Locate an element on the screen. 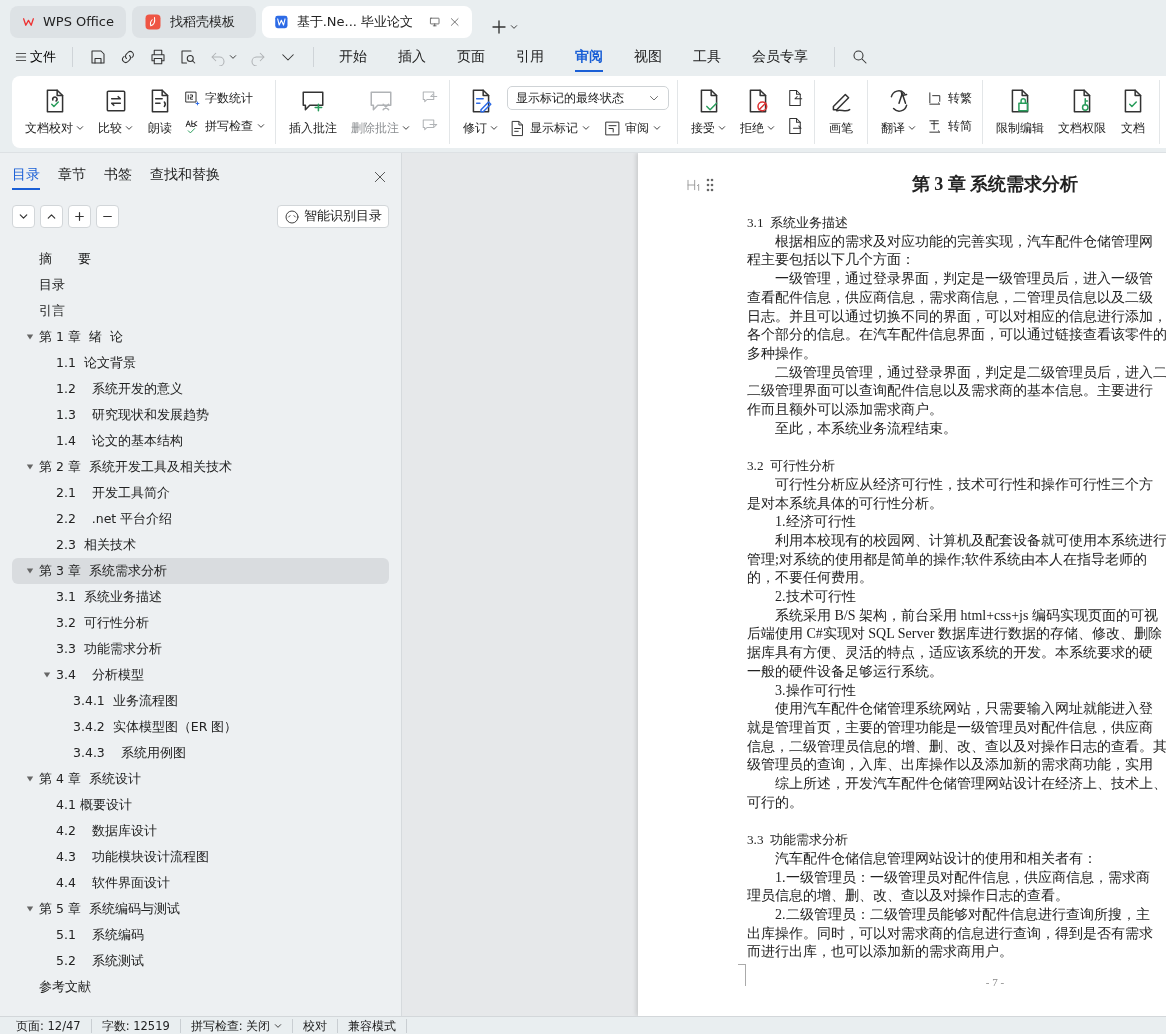  text-line: 作而且额外可以添加需求商户。 is located at coordinates (845, 410).